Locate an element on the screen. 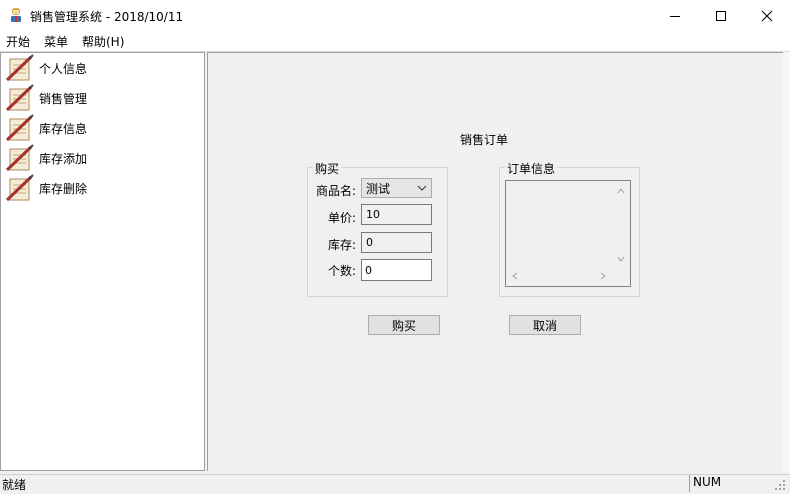 The image size is (790, 494). minimize-icon is located at coordinates (675, 16).